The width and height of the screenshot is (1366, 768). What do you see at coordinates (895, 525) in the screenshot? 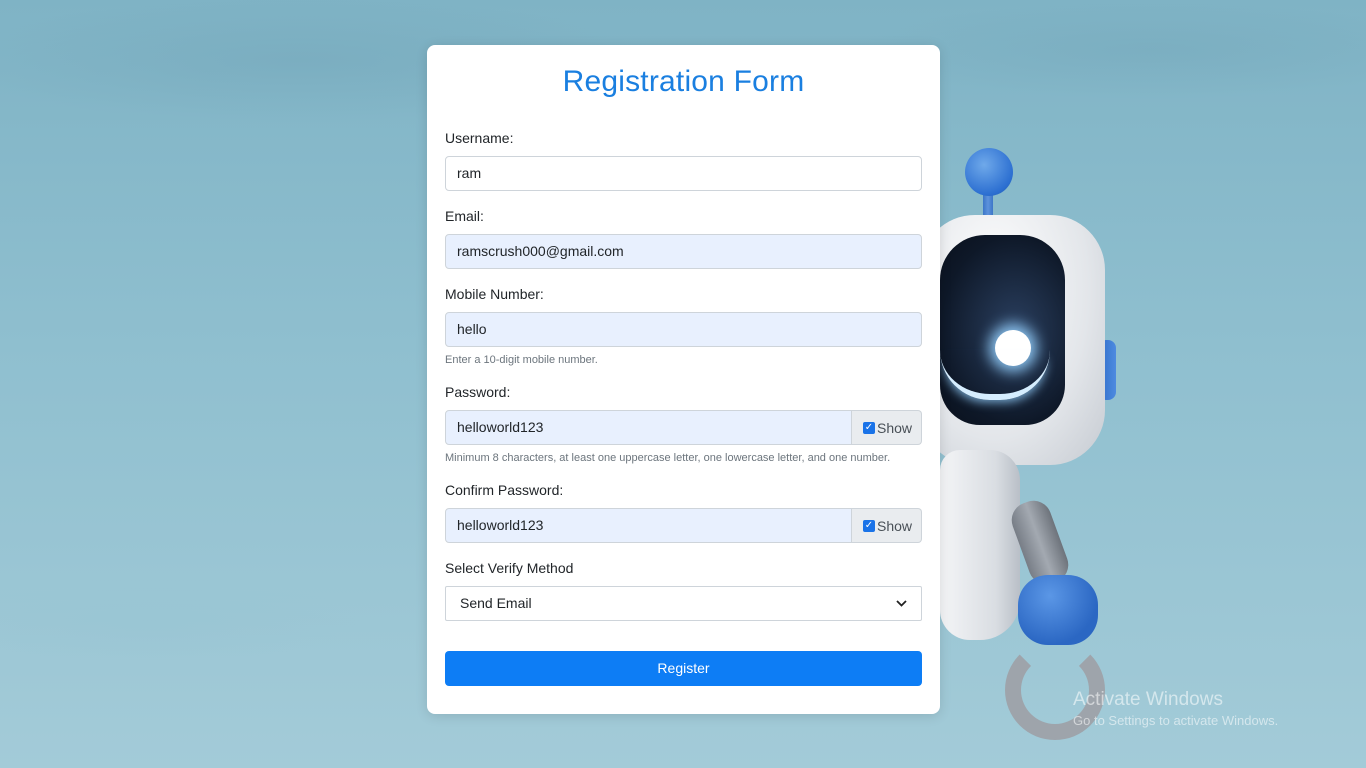
I see `confirm-password-show-label: Show` at bounding box center [895, 525].